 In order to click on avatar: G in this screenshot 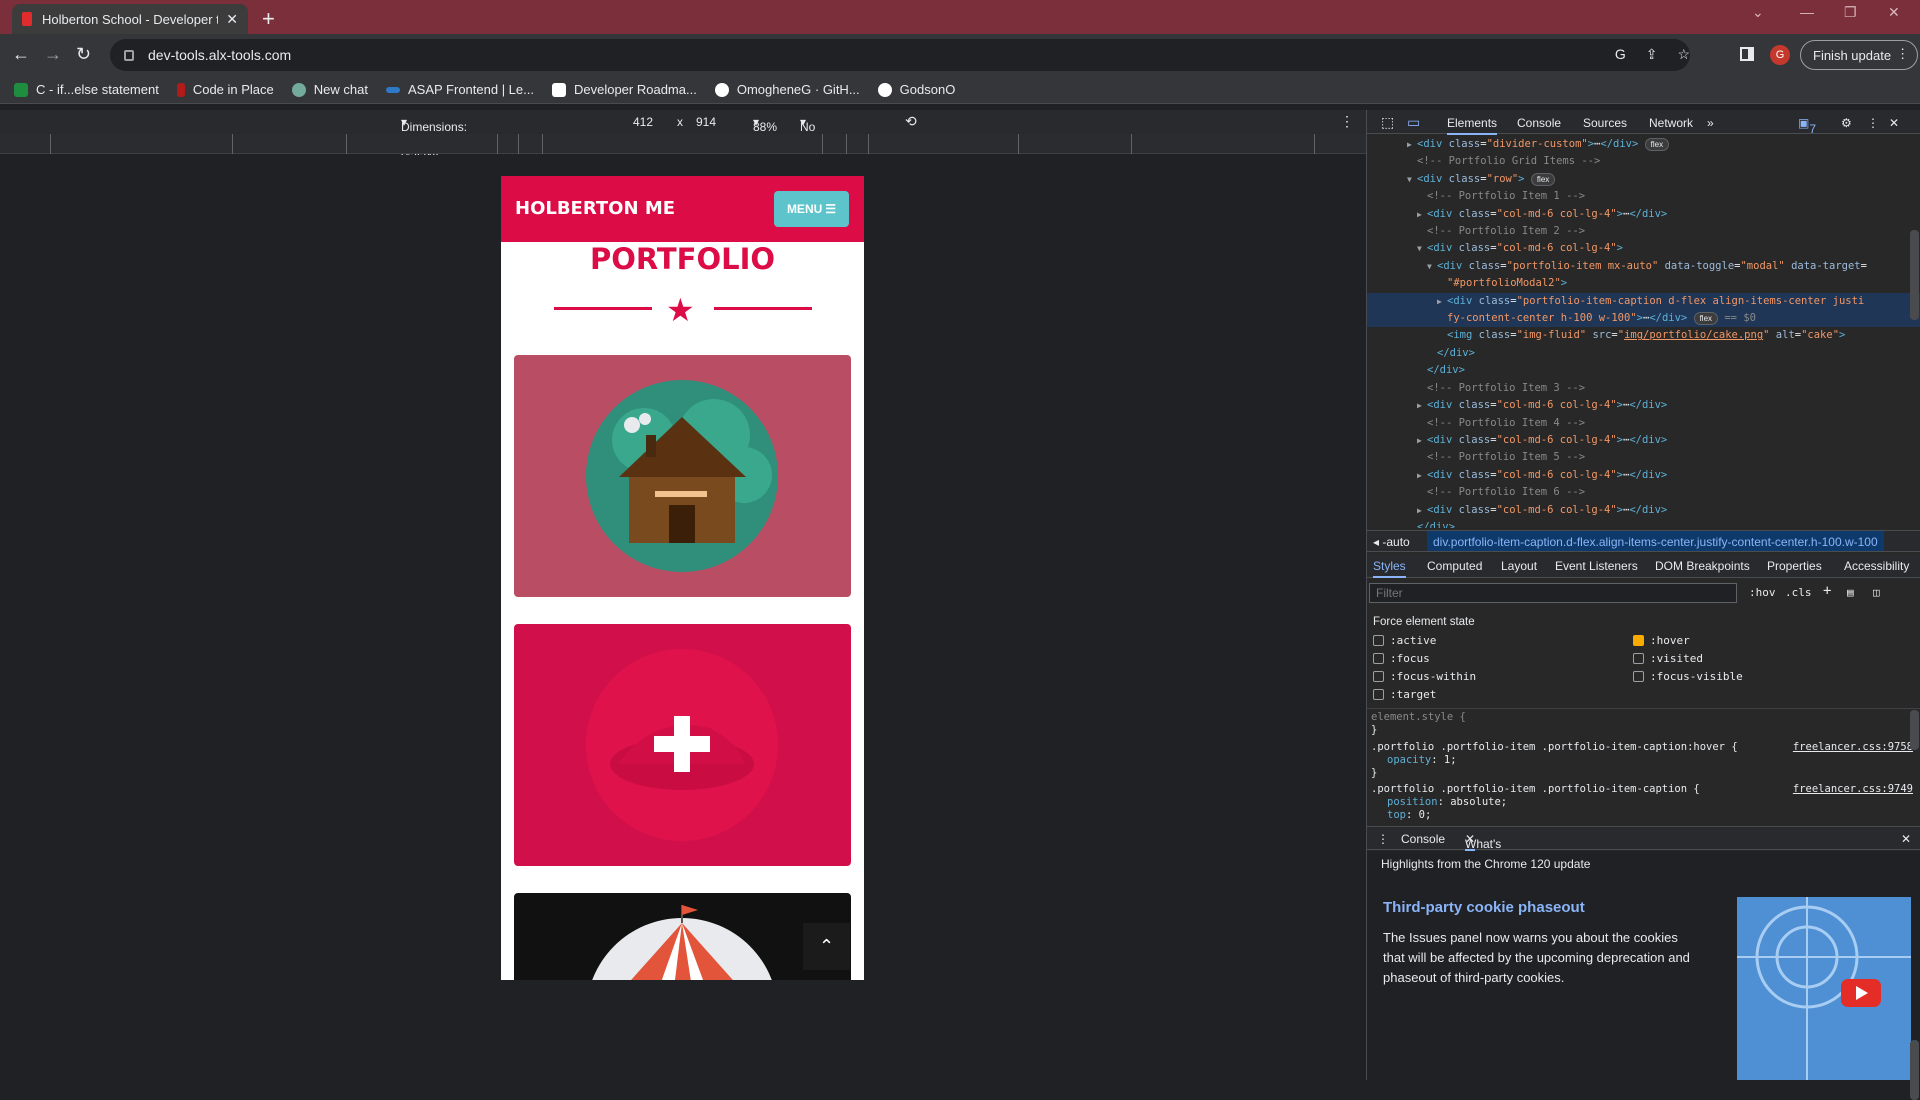, I will do `click(1780, 55)`.